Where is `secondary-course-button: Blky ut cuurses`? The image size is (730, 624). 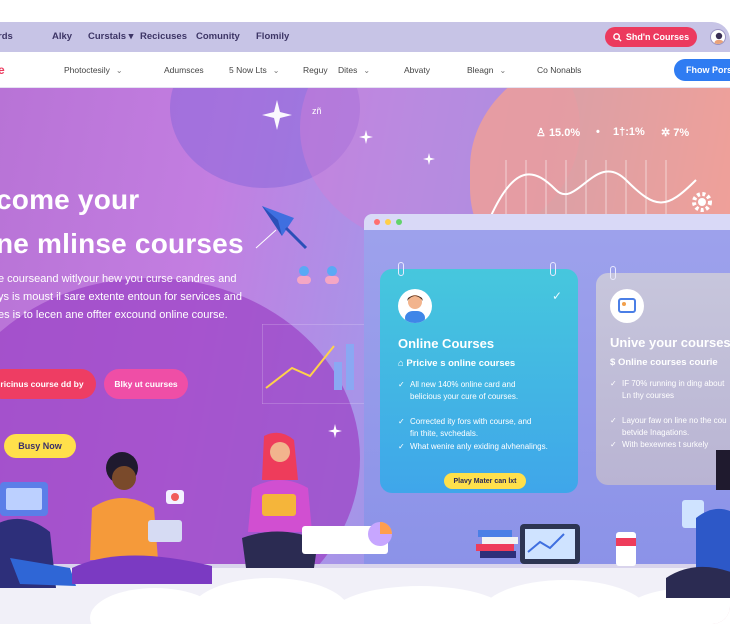 secondary-course-button: Blky ut cuurses is located at coordinates (146, 384).